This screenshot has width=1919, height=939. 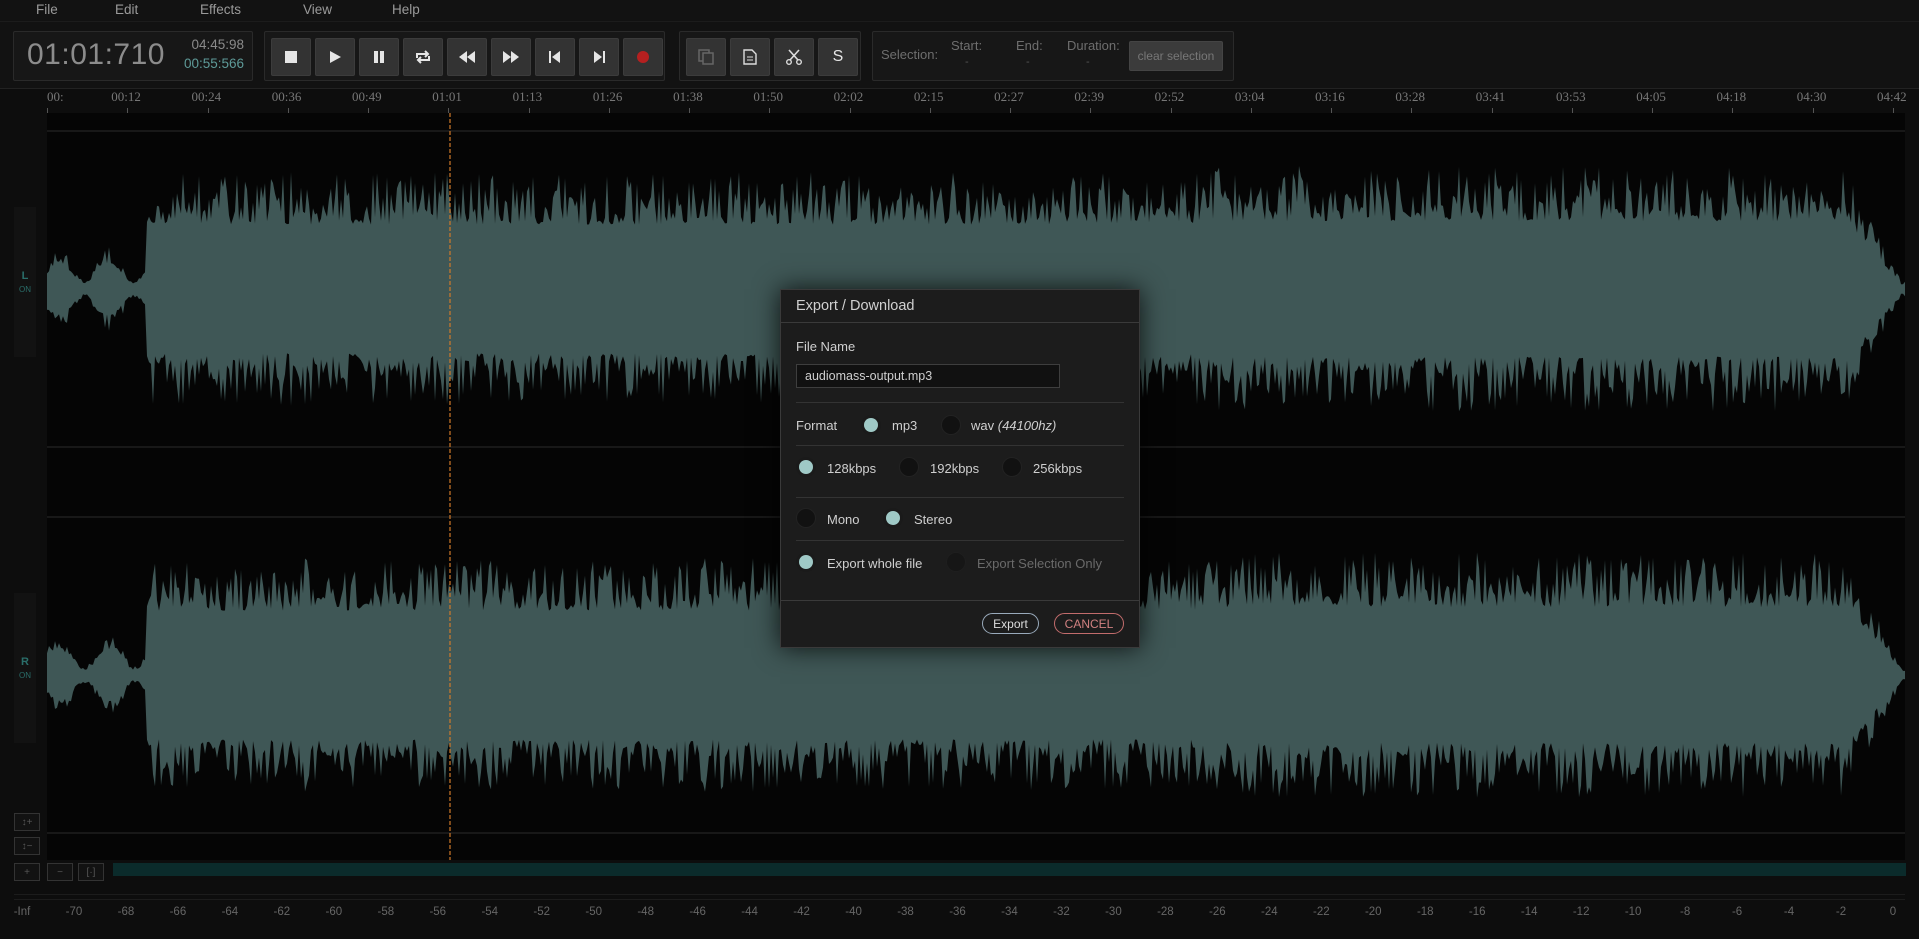 What do you see at coordinates (967, 62) in the screenshot?
I see `selection-start-value: -` at bounding box center [967, 62].